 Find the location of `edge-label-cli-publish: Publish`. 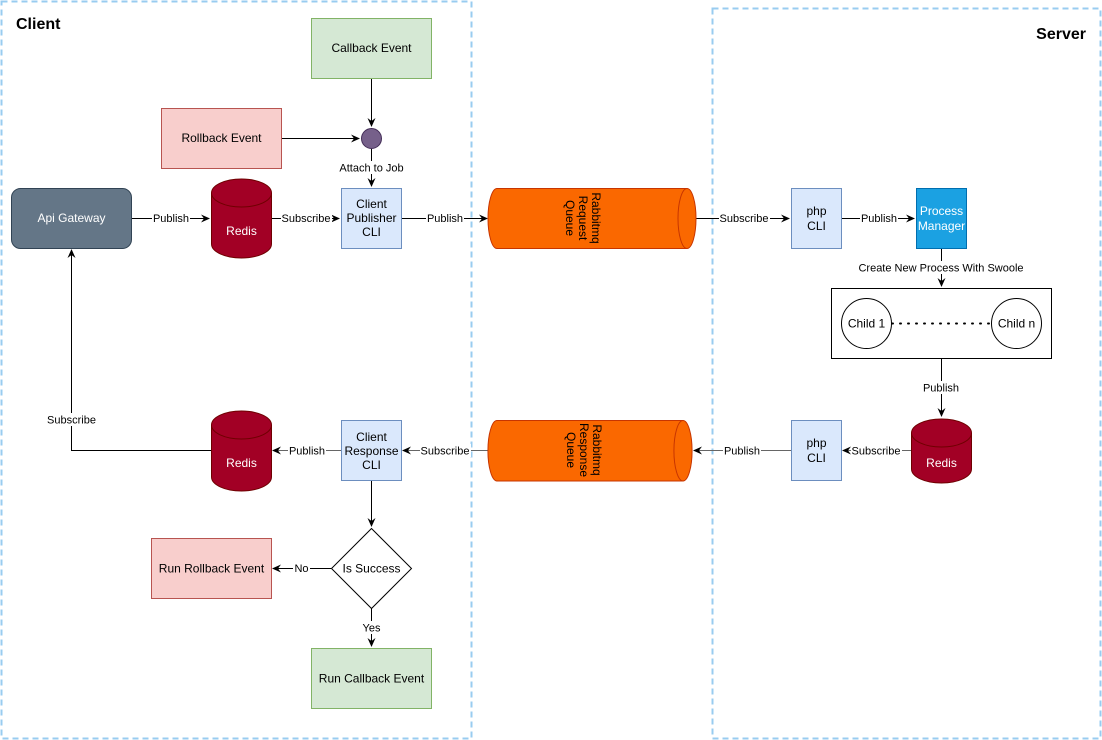

edge-label-cli-publish: Publish is located at coordinates (307, 452).